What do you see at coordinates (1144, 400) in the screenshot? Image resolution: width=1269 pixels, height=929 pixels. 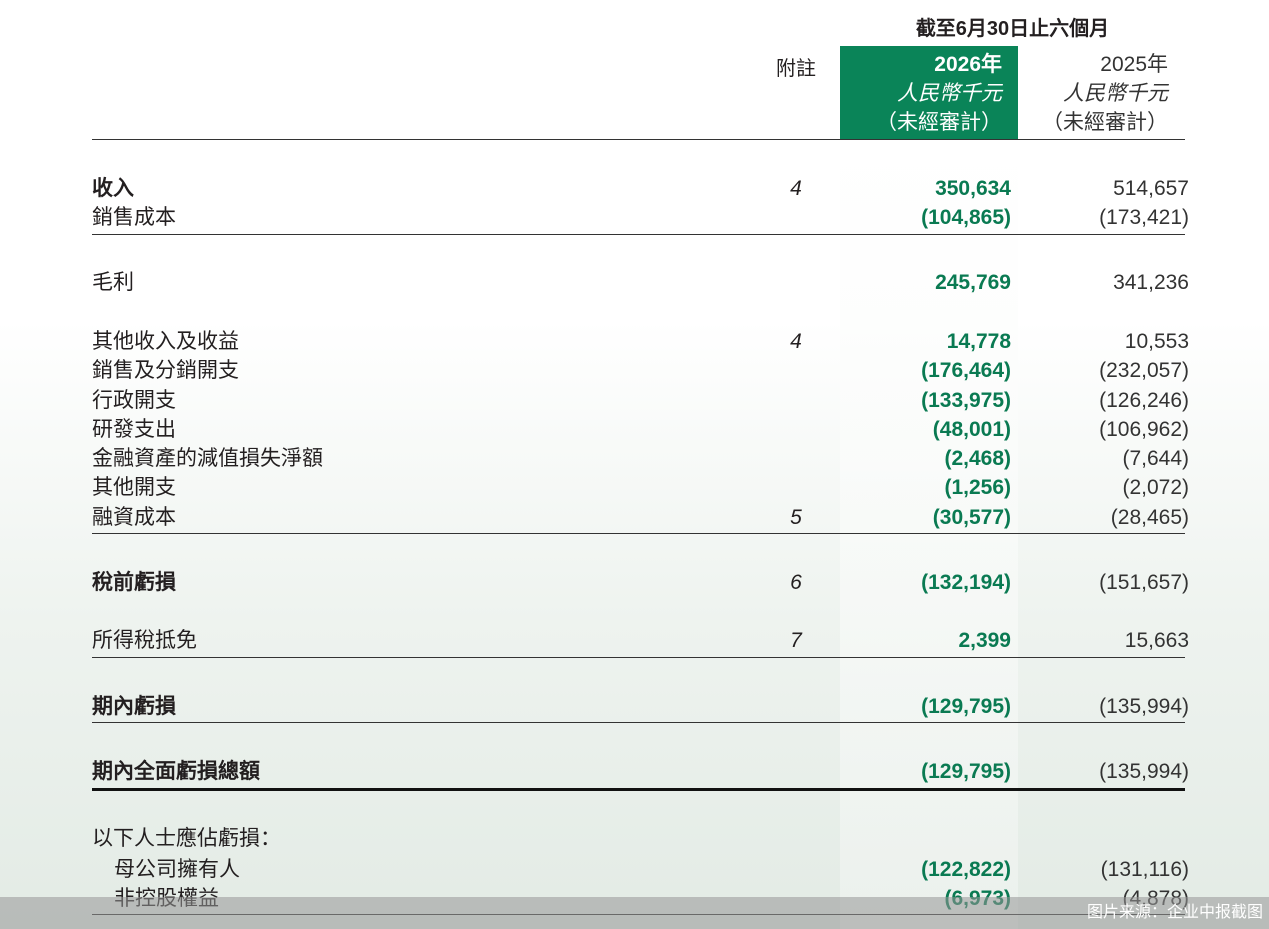 I see `row-prior-value: (126,246)` at bounding box center [1144, 400].